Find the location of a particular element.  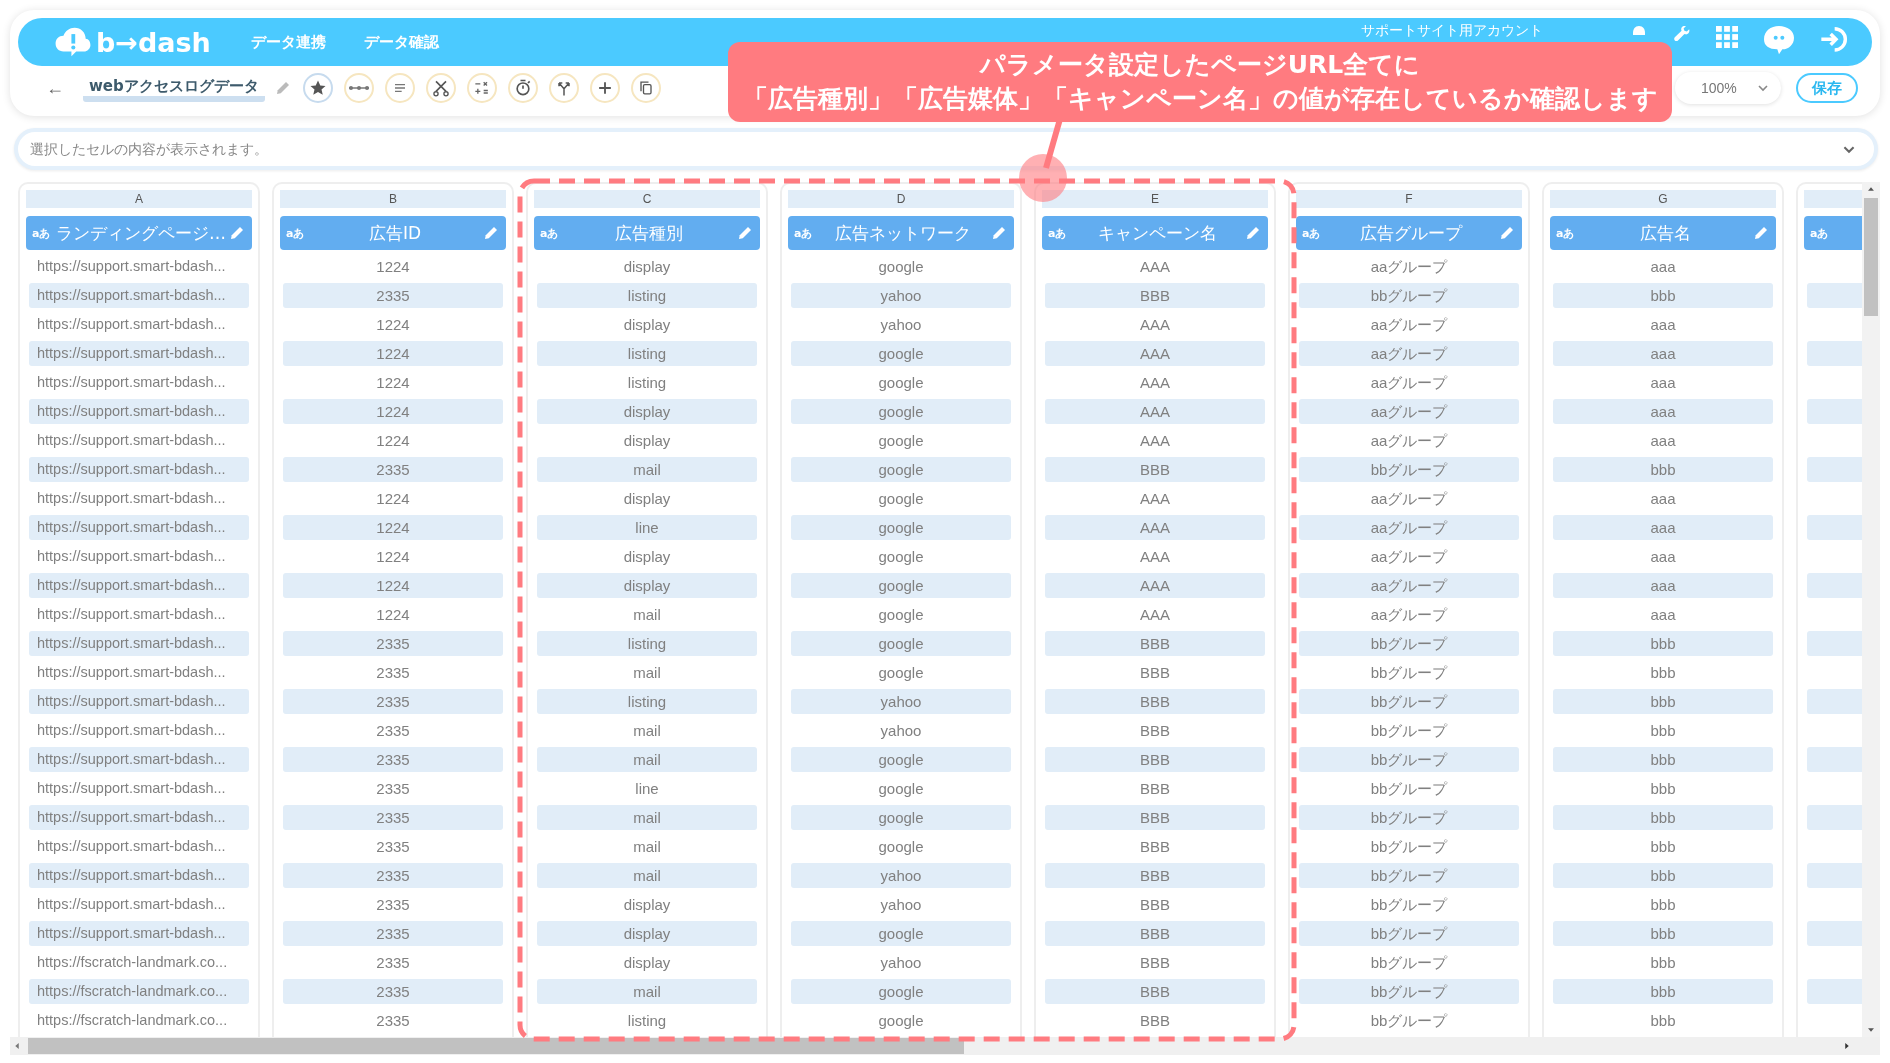

column-header: aあ 広告ID is located at coordinates (393, 233).